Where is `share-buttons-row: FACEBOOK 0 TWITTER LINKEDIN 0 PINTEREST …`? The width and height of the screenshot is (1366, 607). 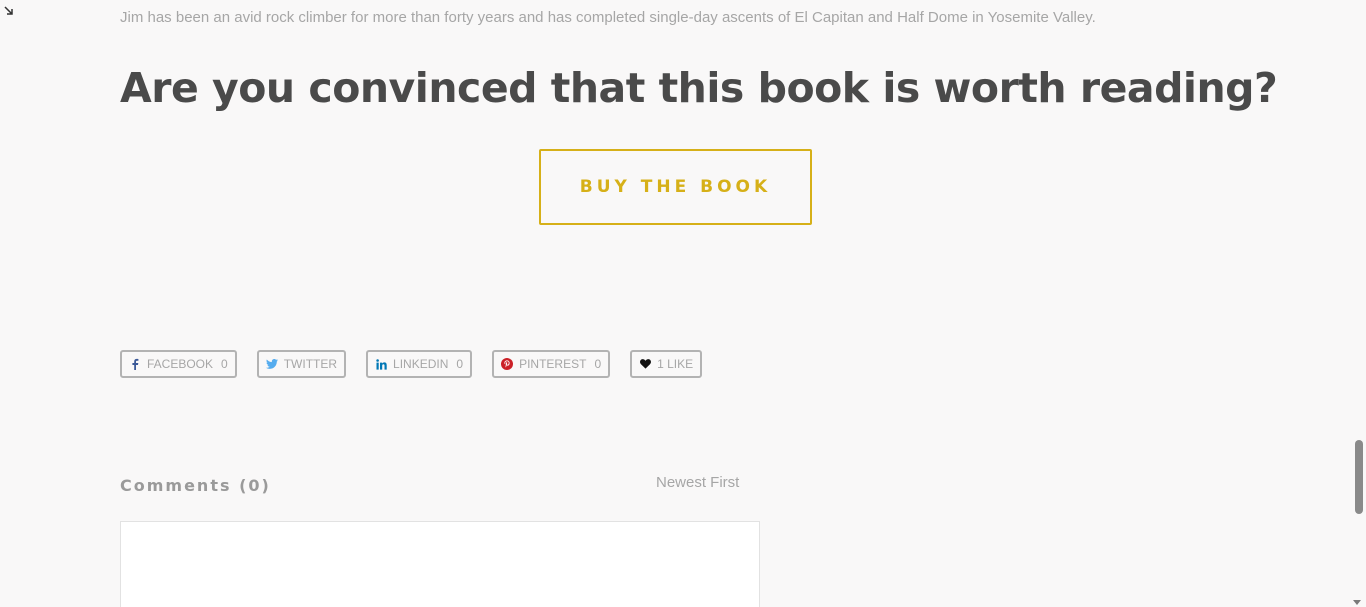 share-buttons-row: FACEBOOK 0 TWITTER LINKEDIN 0 PINTEREST … is located at coordinates (411, 364).